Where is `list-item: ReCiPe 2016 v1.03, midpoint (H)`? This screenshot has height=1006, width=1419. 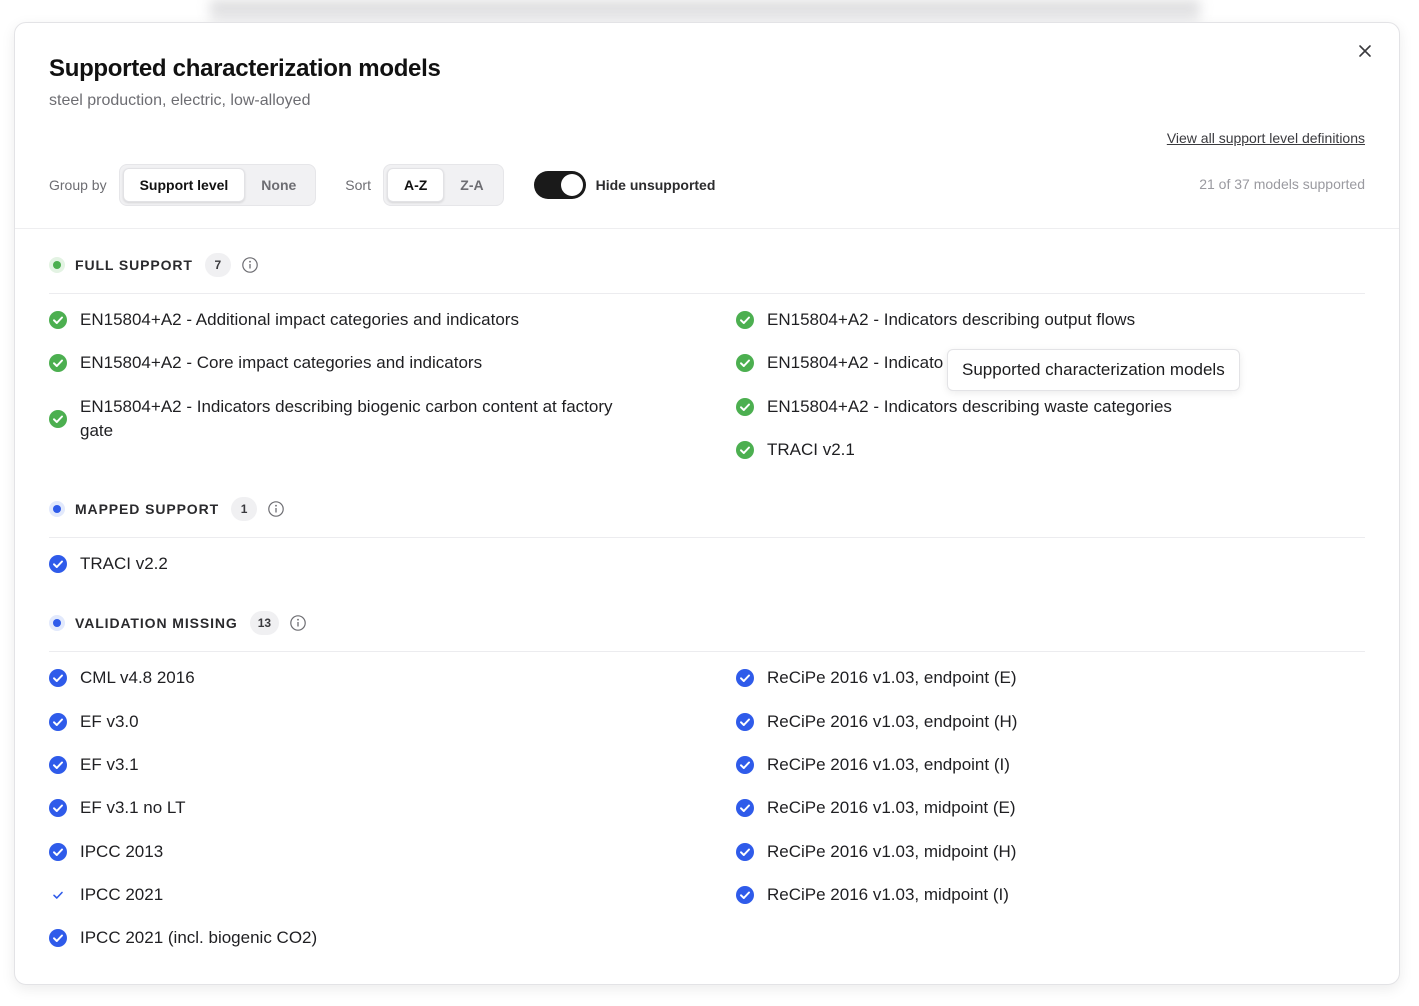 list-item: ReCiPe 2016 v1.03, midpoint (H) is located at coordinates (876, 852).